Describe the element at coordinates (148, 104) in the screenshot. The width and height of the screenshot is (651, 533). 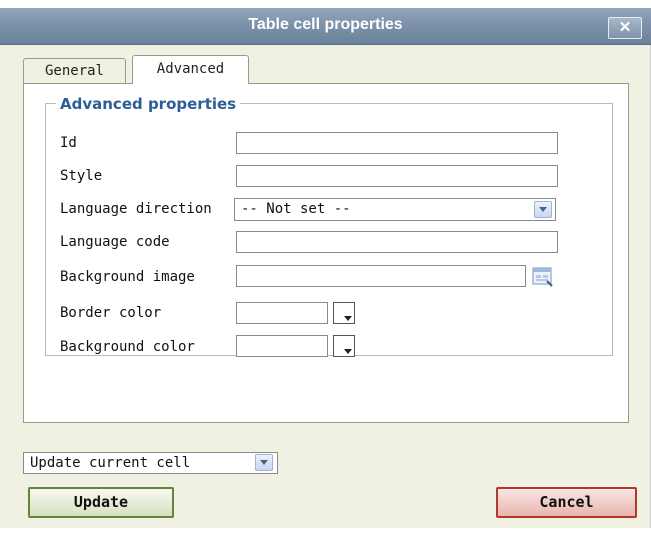
I see `fieldset-legend: Advanced properties` at that location.